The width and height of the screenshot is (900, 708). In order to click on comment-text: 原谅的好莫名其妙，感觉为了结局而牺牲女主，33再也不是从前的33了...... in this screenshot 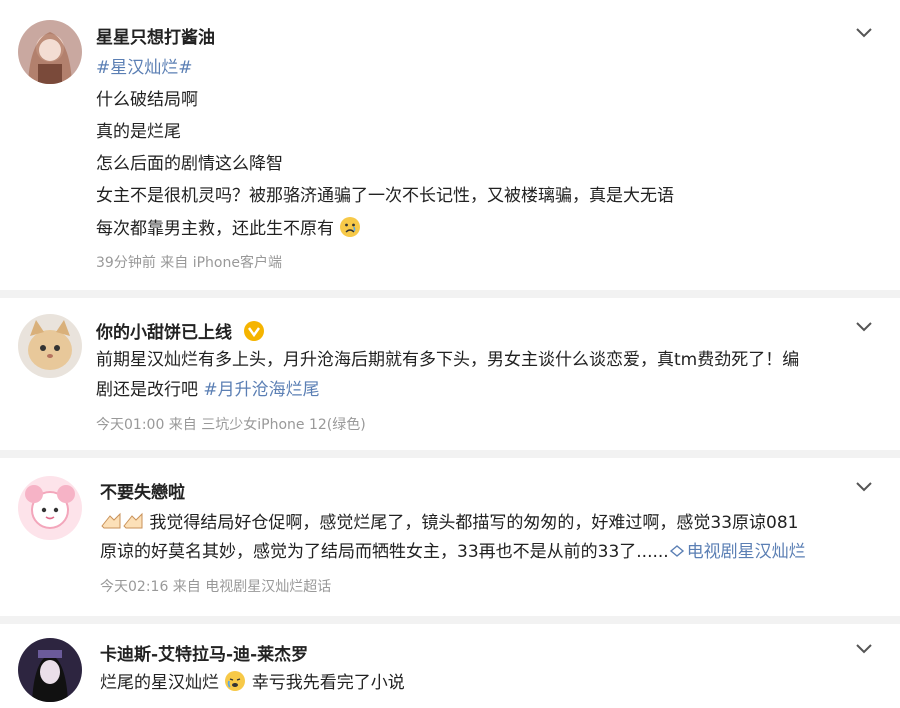, I will do `click(384, 552)`.